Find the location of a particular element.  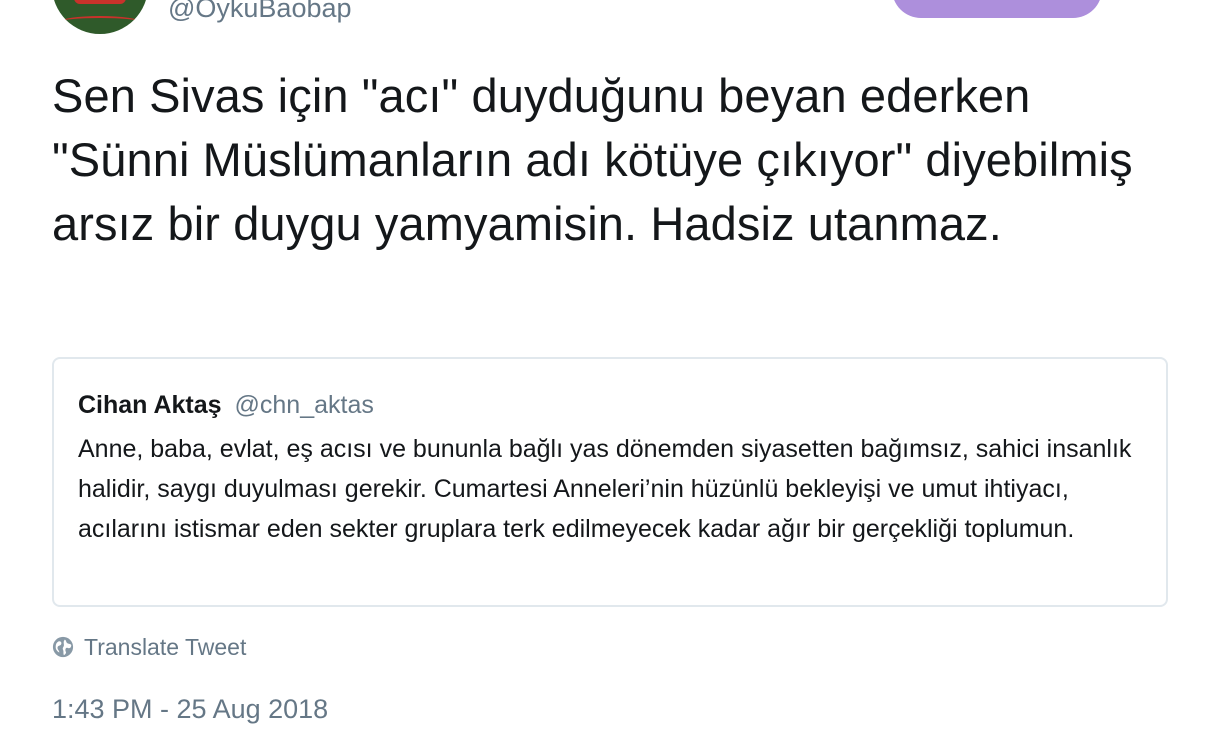

author-handle: @OykuBaobap is located at coordinates (260, 12).